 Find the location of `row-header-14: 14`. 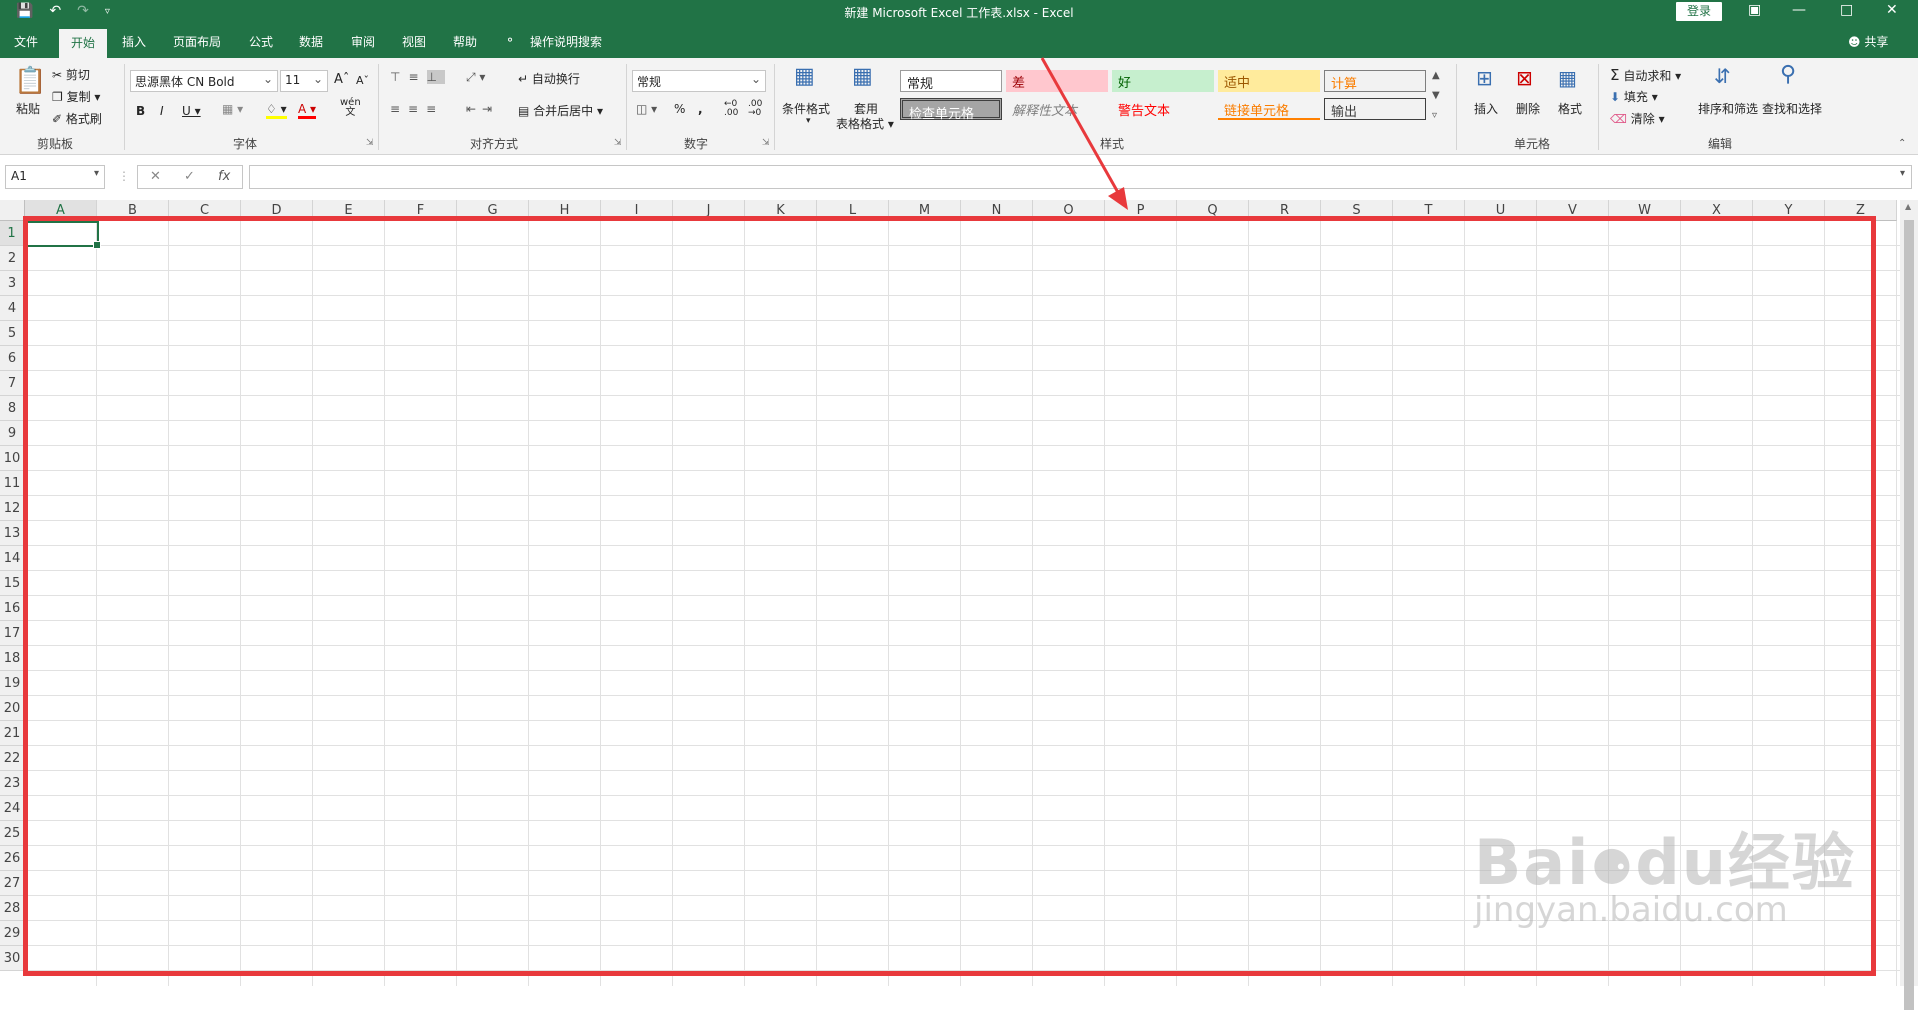

row-header-14: 14 is located at coordinates (12, 558).